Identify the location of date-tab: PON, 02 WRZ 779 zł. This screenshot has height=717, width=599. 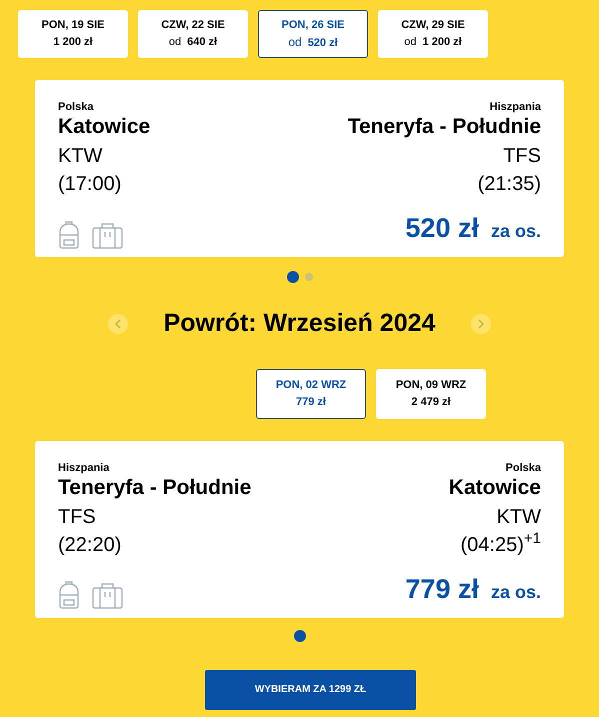
(311, 393).